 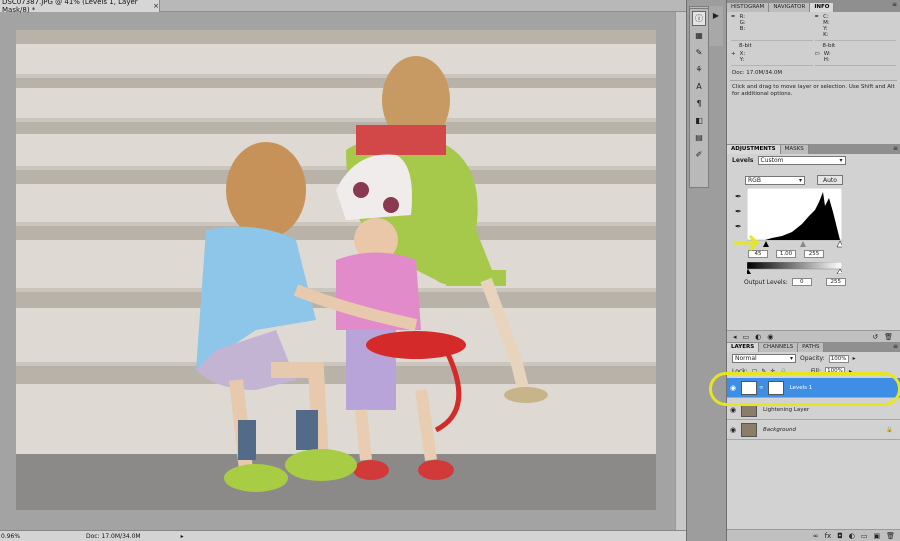 I want to click on gray-eyedropper-icon: ✒, so click(x=738, y=211).